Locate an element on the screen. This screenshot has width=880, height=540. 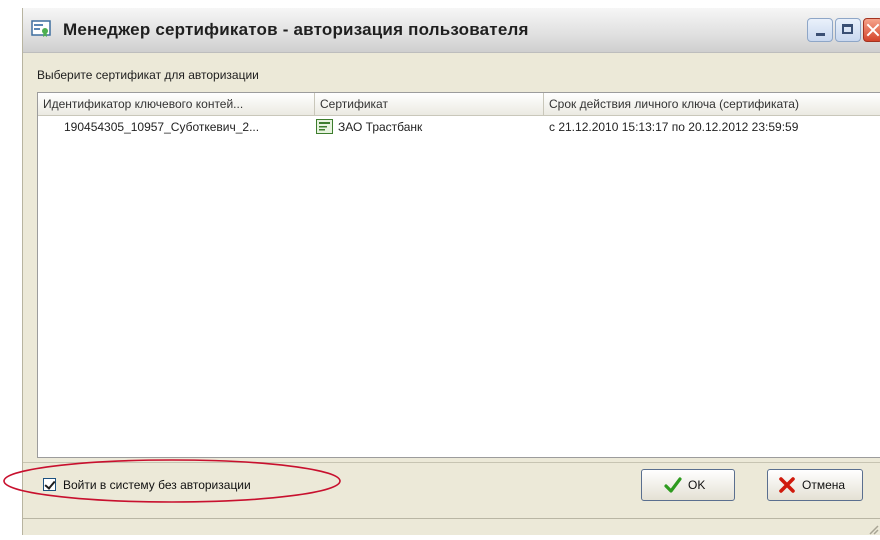
cancel-label: Отмена is located at coordinates (824, 485).